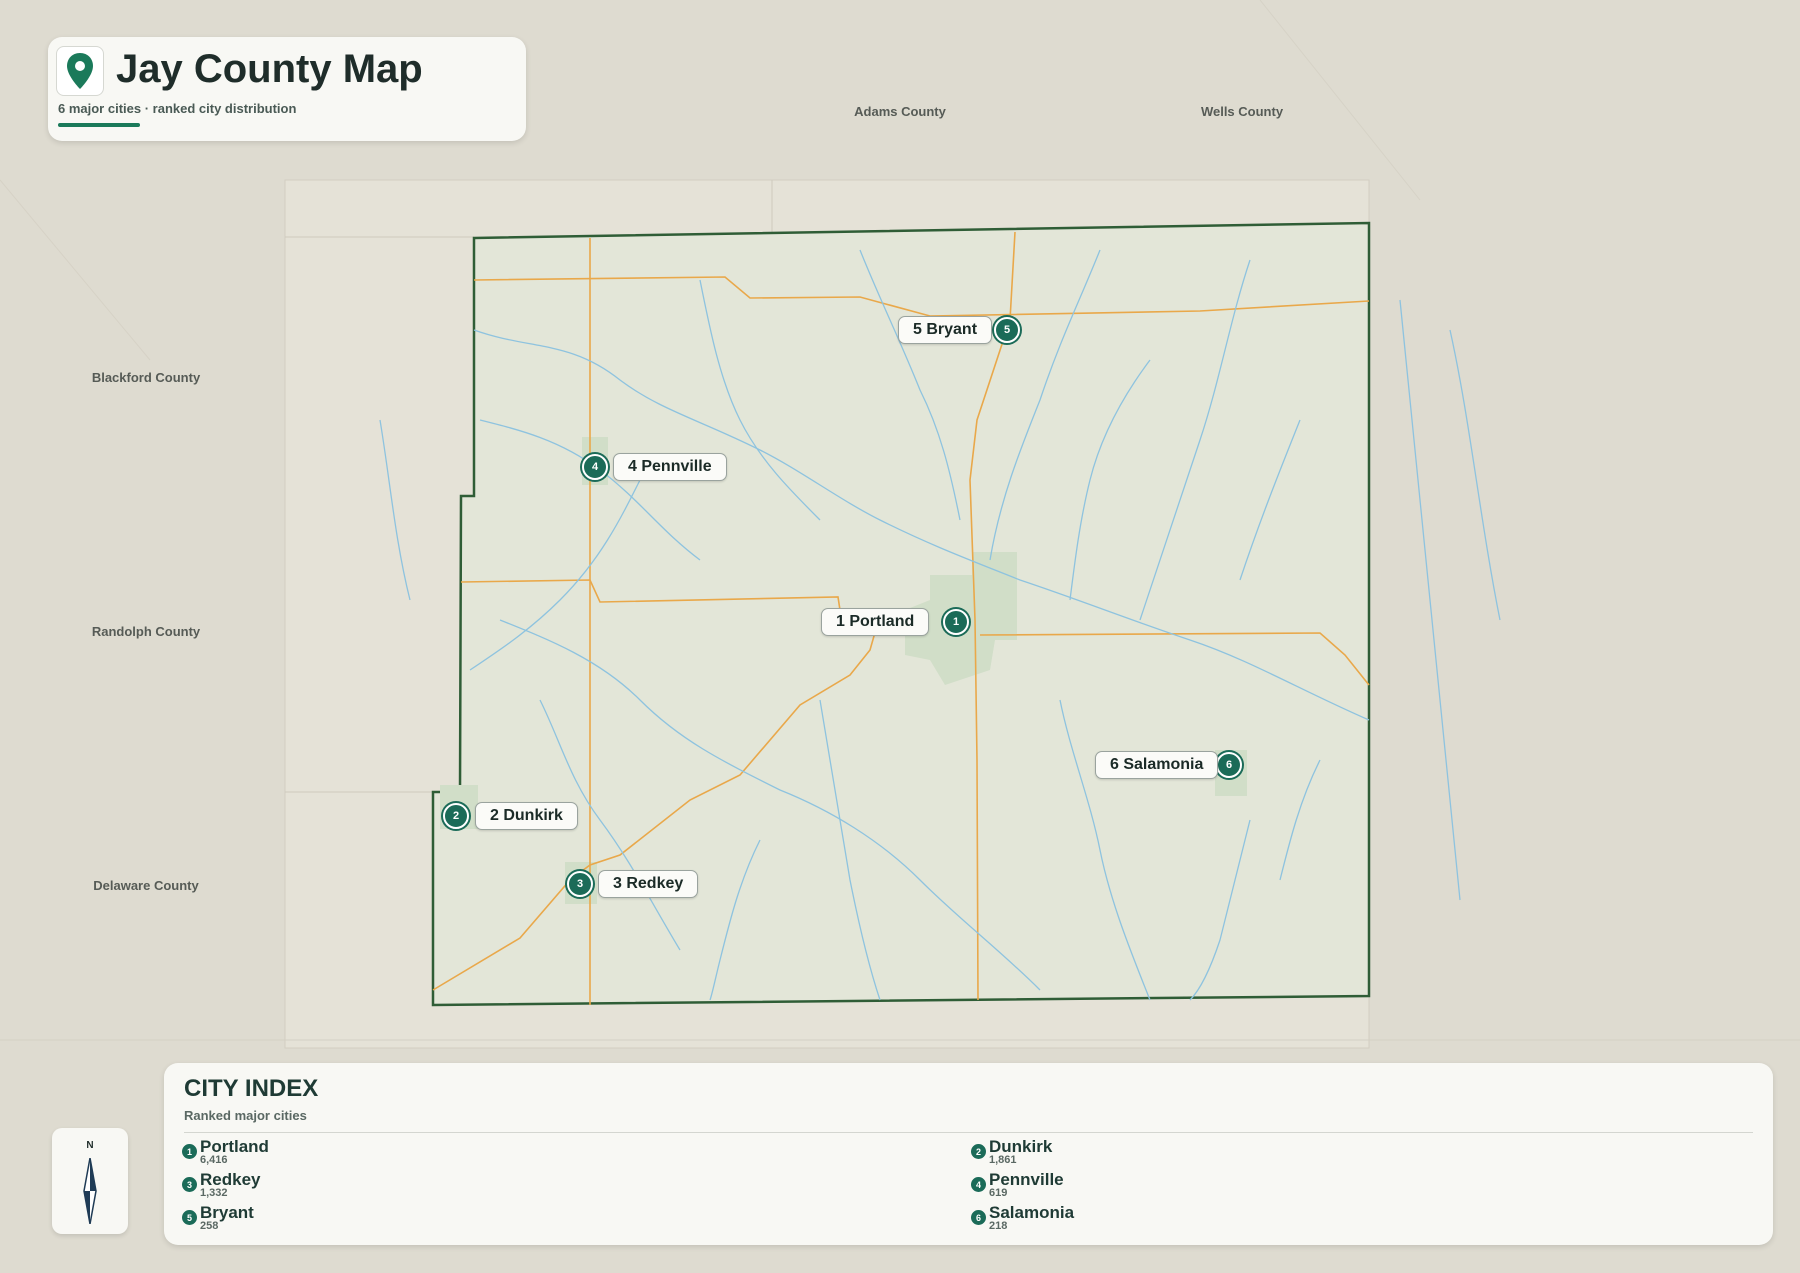 This screenshot has width=1800, height=1273. What do you see at coordinates (214, 1160) in the screenshot?
I see `city-population: 6,416` at bounding box center [214, 1160].